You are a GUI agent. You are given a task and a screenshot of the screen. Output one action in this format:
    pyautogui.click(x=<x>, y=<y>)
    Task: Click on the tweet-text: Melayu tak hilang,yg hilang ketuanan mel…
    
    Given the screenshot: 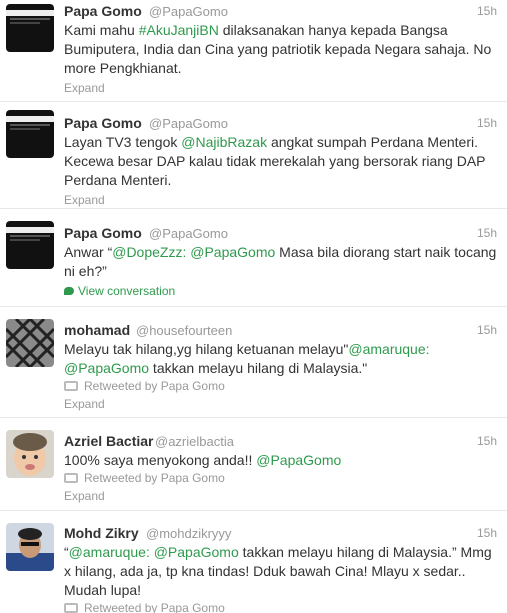 What is the action you would take?
    pyautogui.click(x=281, y=359)
    